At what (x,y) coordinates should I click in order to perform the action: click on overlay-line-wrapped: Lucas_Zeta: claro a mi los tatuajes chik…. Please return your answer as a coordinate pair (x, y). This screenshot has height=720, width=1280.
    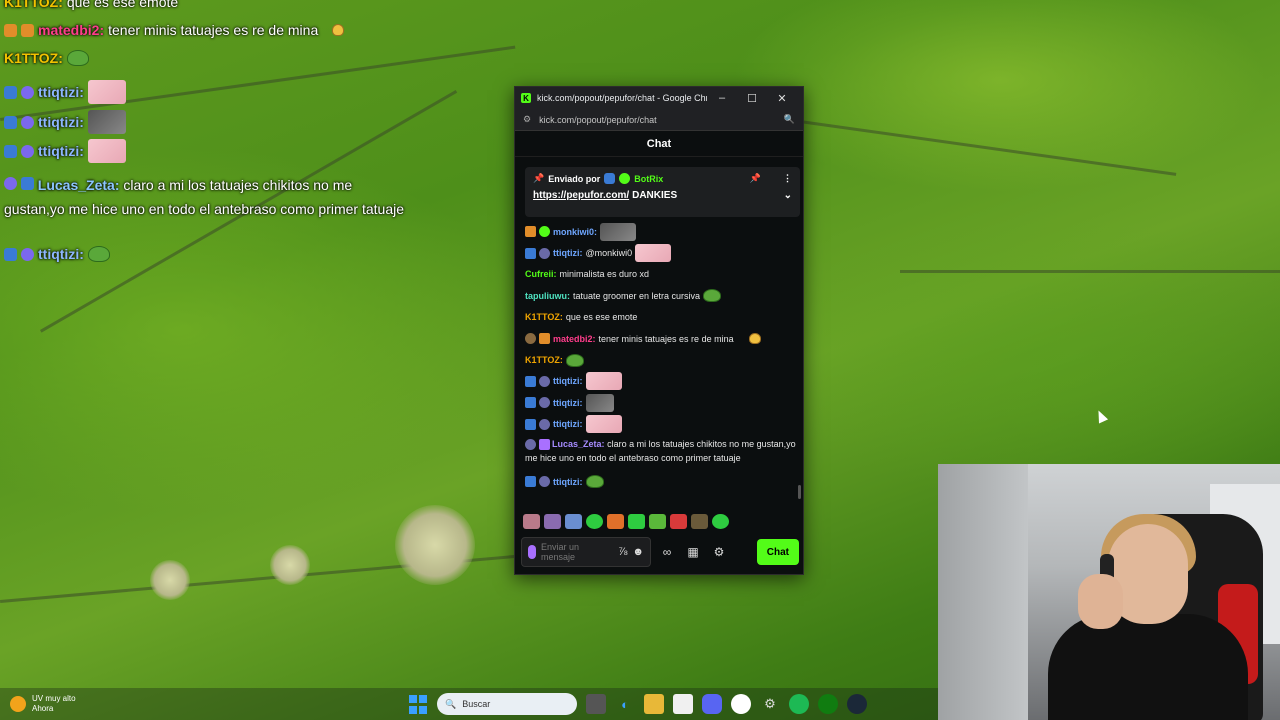
    Looking at the image, I should click on (209, 197).